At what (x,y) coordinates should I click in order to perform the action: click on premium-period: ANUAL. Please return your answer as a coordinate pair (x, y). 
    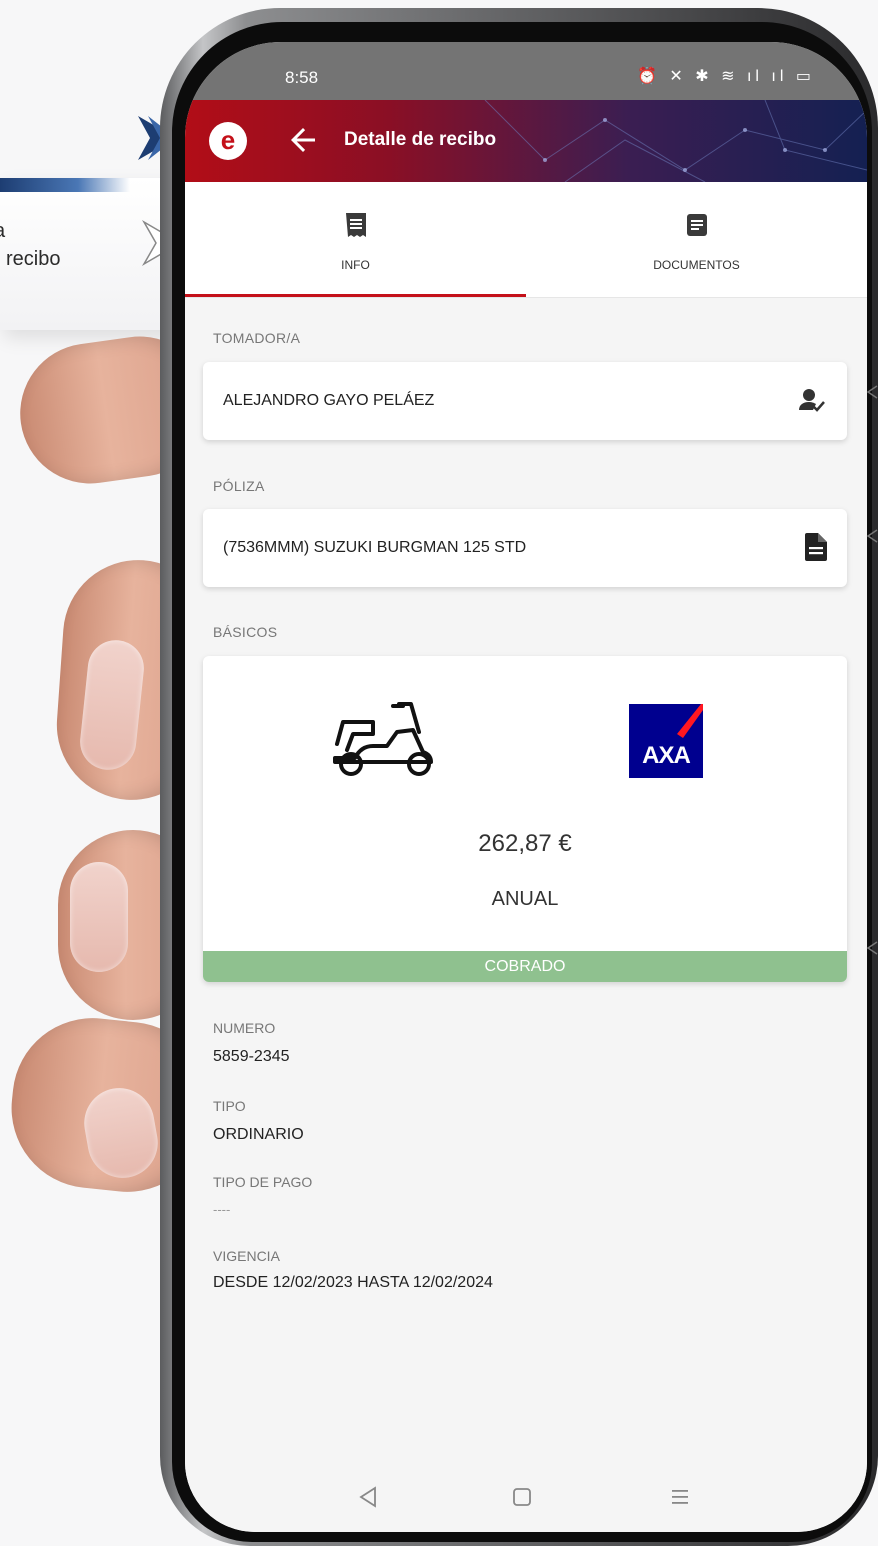
    Looking at the image, I should click on (525, 899).